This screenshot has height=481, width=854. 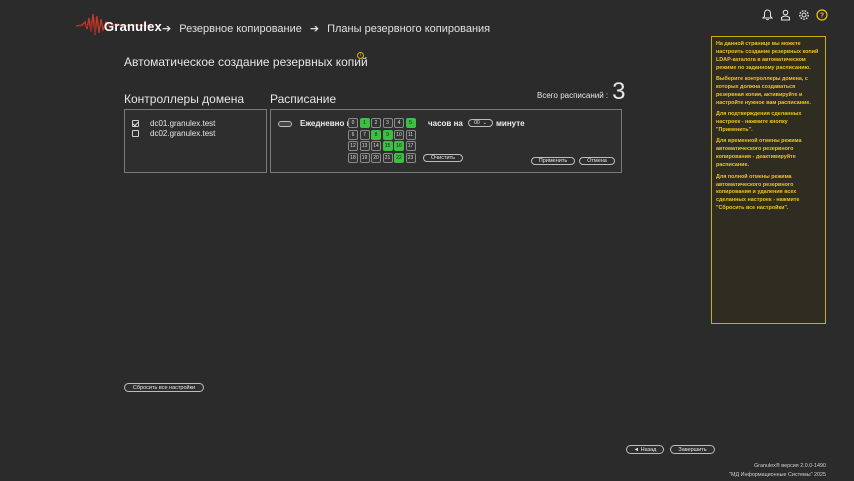 What do you see at coordinates (364, 157) in the screenshot?
I see `hour-cell: 19` at bounding box center [364, 157].